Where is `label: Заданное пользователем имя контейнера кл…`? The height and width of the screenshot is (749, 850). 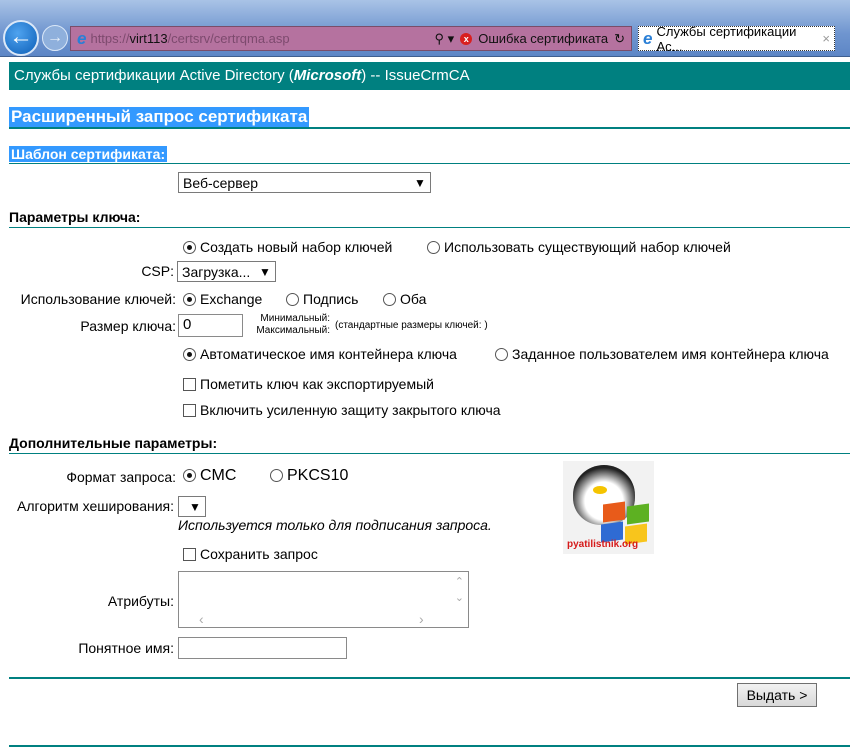
label: Заданное пользователем имя контейнера кл… is located at coordinates (670, 354).